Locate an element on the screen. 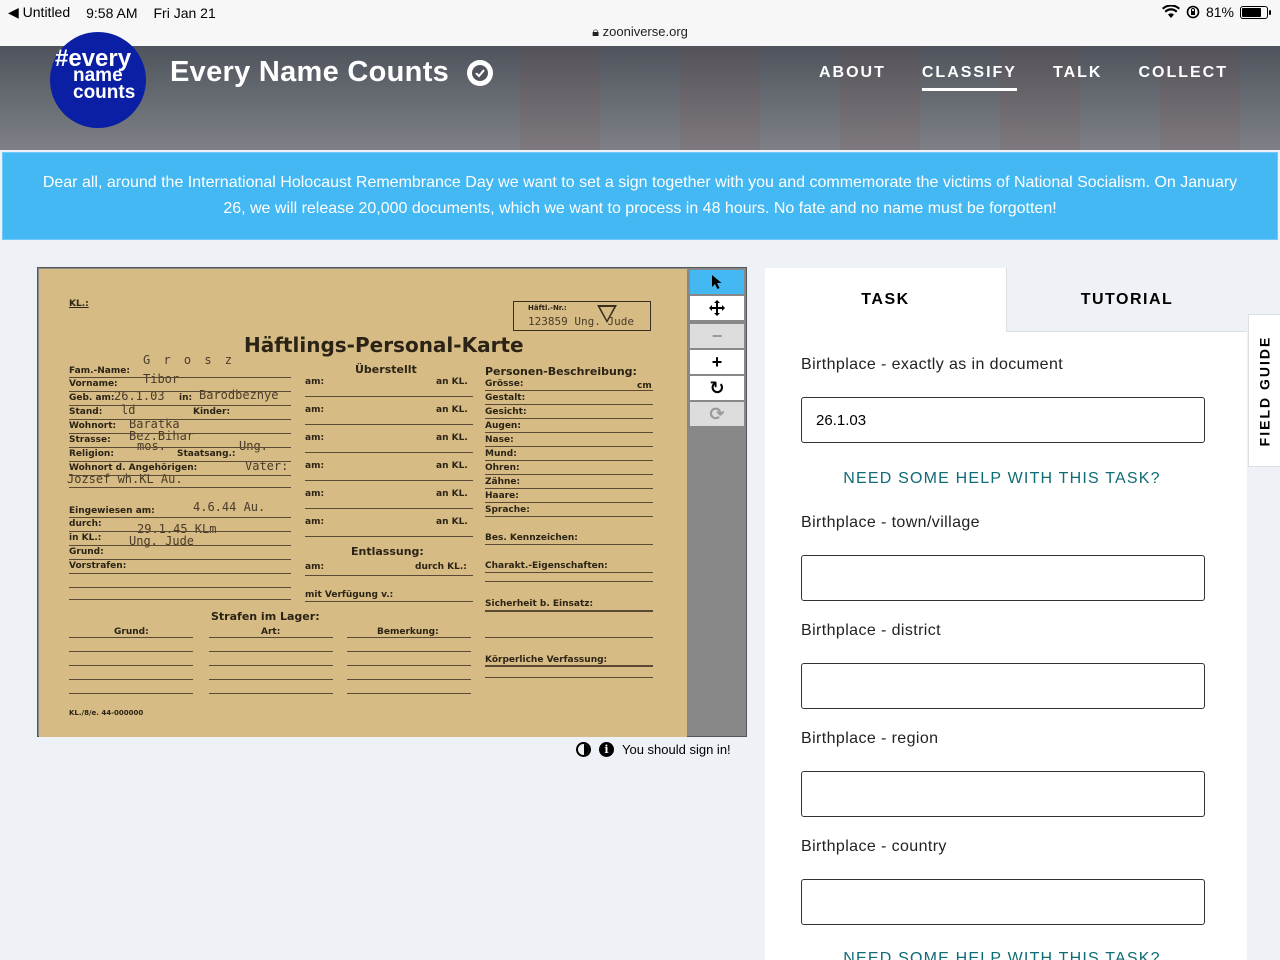 The image size is (1280, 960). field-guide-tab: FIELD GUIDE is located at coordinates (1264, 390).